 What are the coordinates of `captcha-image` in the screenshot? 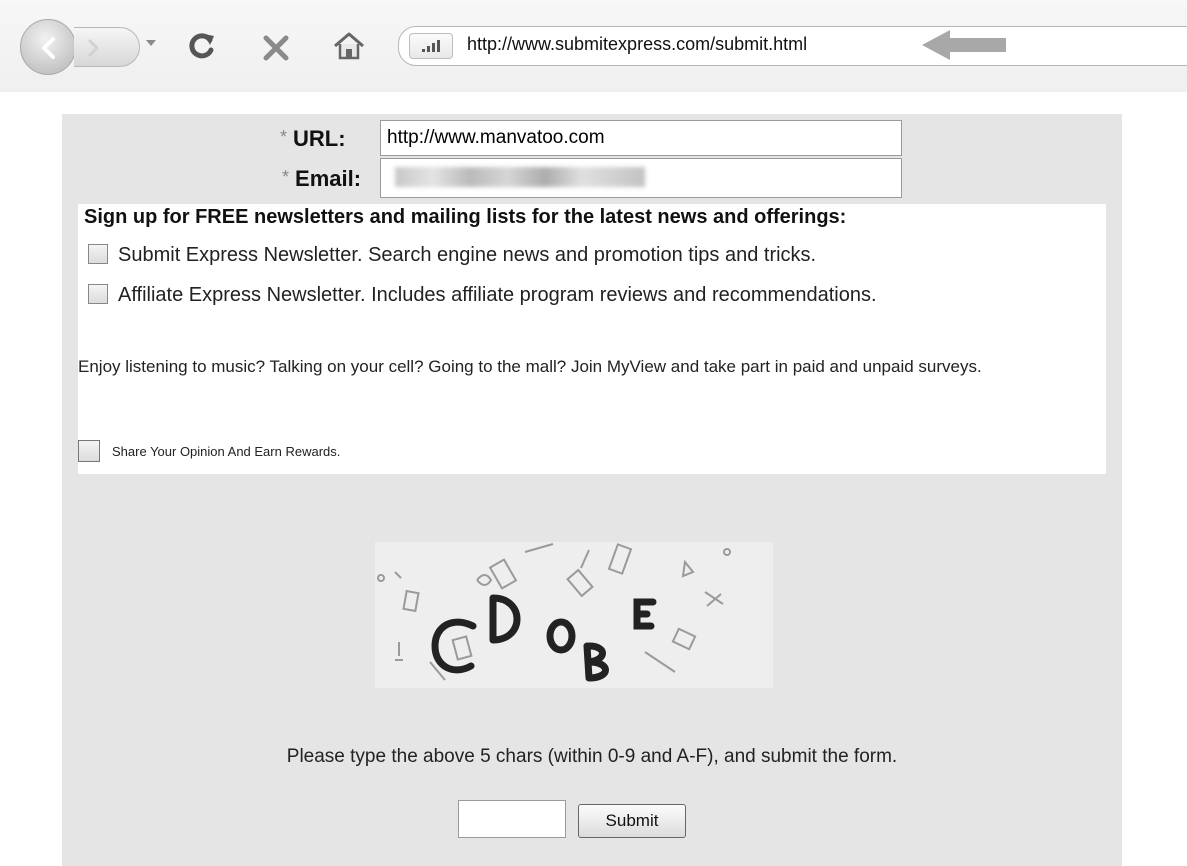 It's located at (574, 615).